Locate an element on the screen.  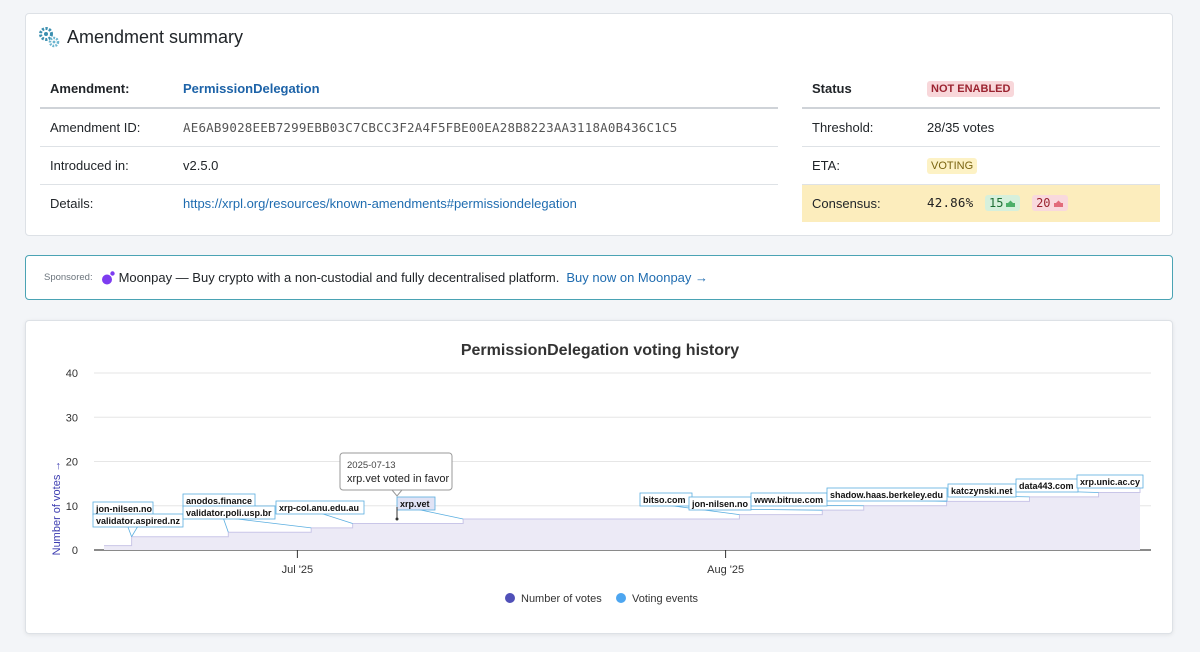
y-axis-label: Number of votes → is located at coordinates (57, 508).